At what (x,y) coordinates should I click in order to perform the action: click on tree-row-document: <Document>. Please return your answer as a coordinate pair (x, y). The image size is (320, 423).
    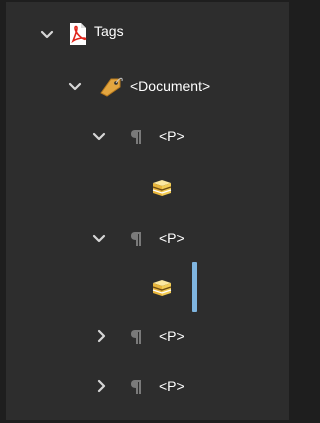
    Looking at the image, I should click on (147, 86).